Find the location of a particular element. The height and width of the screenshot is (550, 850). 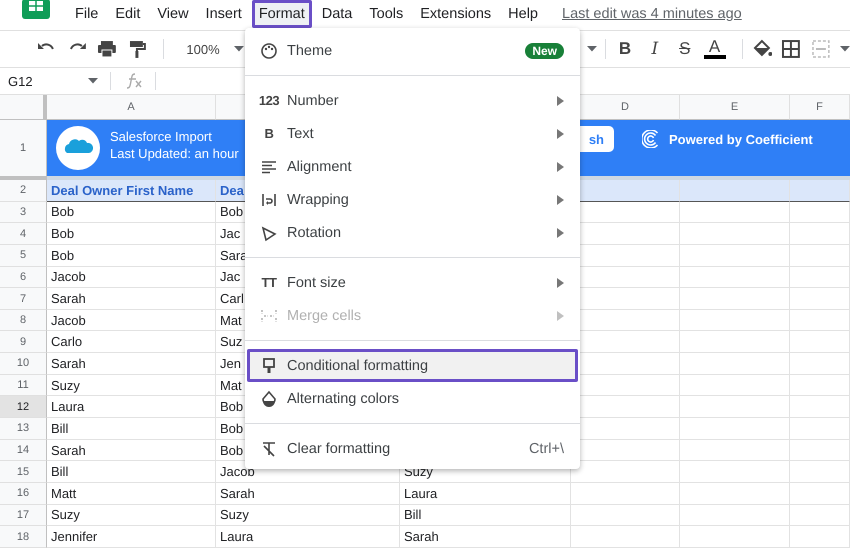

row-header: 2 is located at coordinates (23, 191).